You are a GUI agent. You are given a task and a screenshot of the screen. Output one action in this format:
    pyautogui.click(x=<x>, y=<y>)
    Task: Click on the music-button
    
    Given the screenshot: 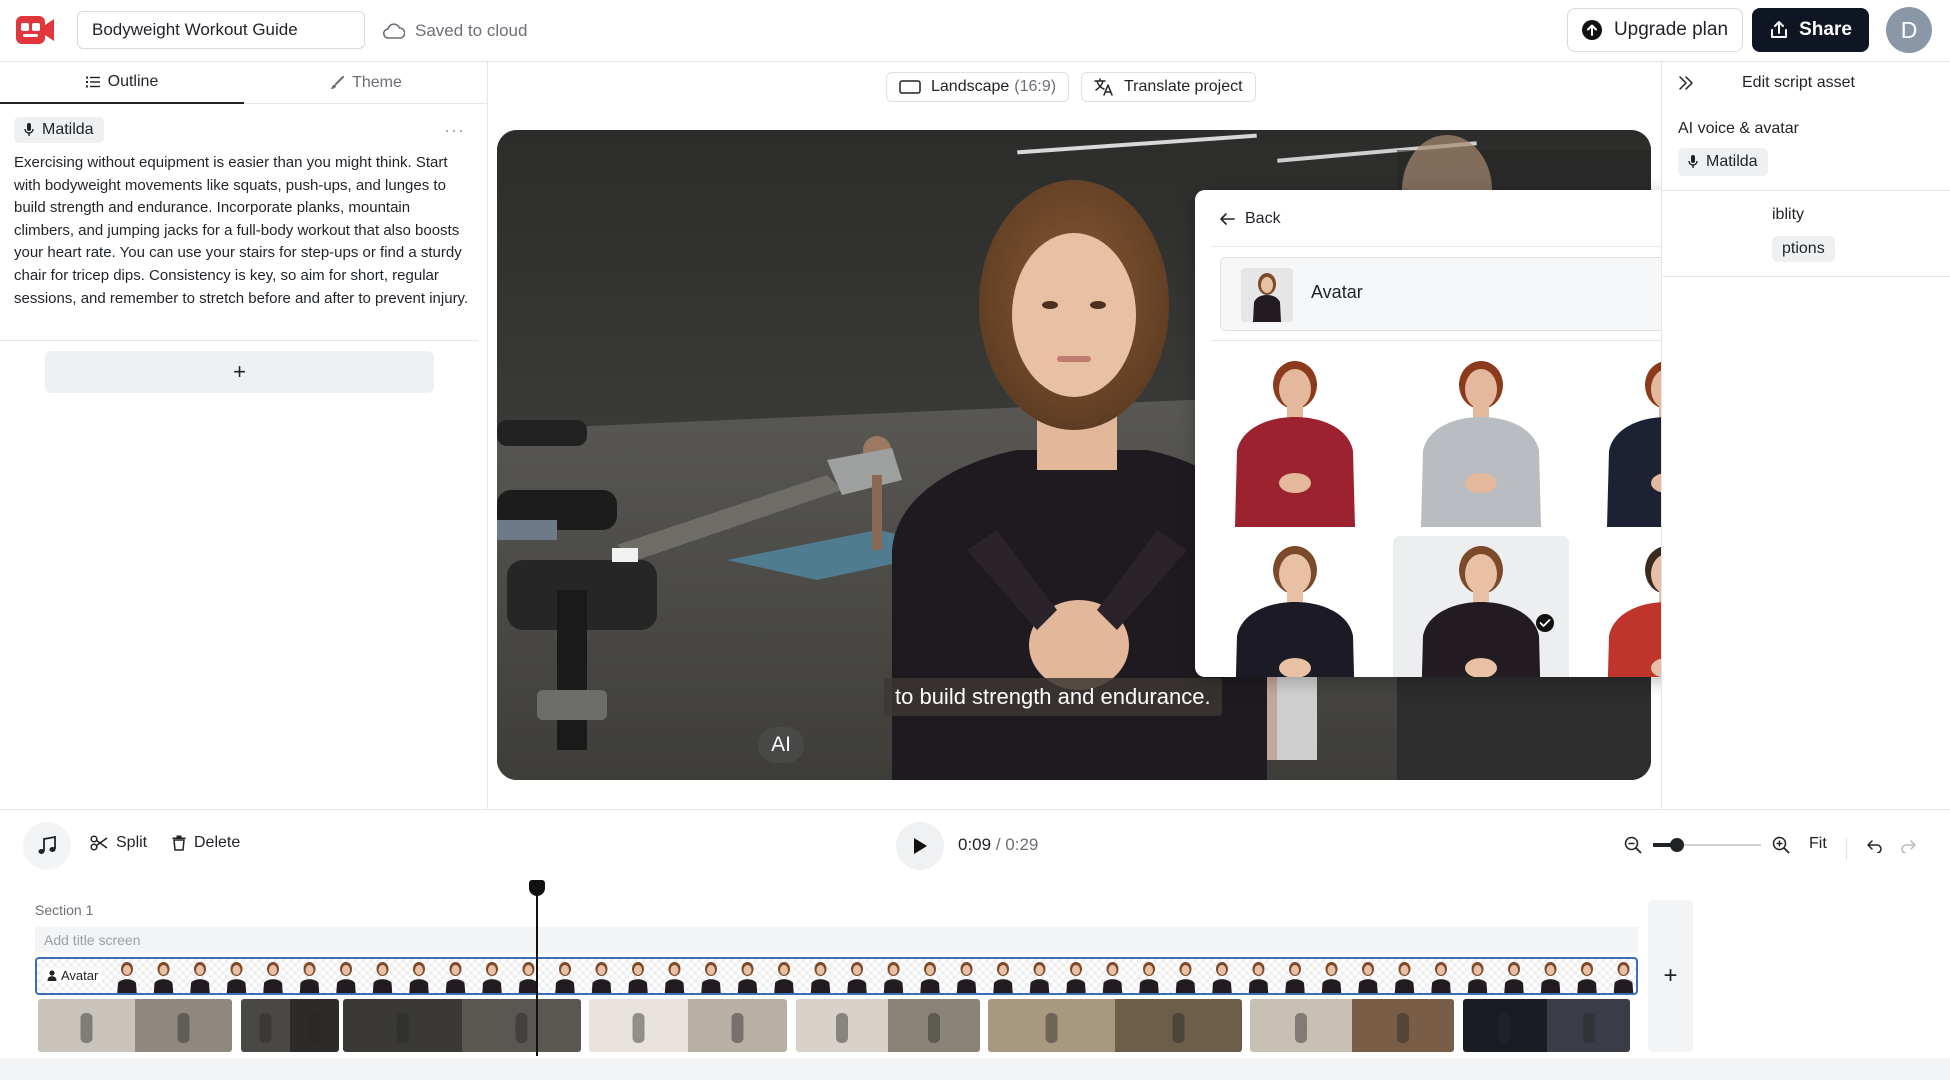 What is the action you would take?
    pyautogui.click(x=47, y=846)
    